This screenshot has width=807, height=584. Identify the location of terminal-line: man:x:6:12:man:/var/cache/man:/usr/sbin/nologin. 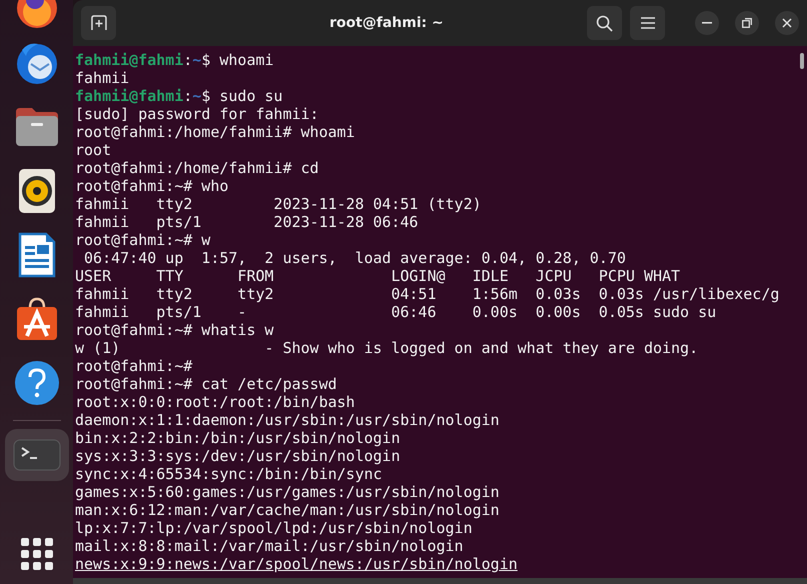
(287, 510).